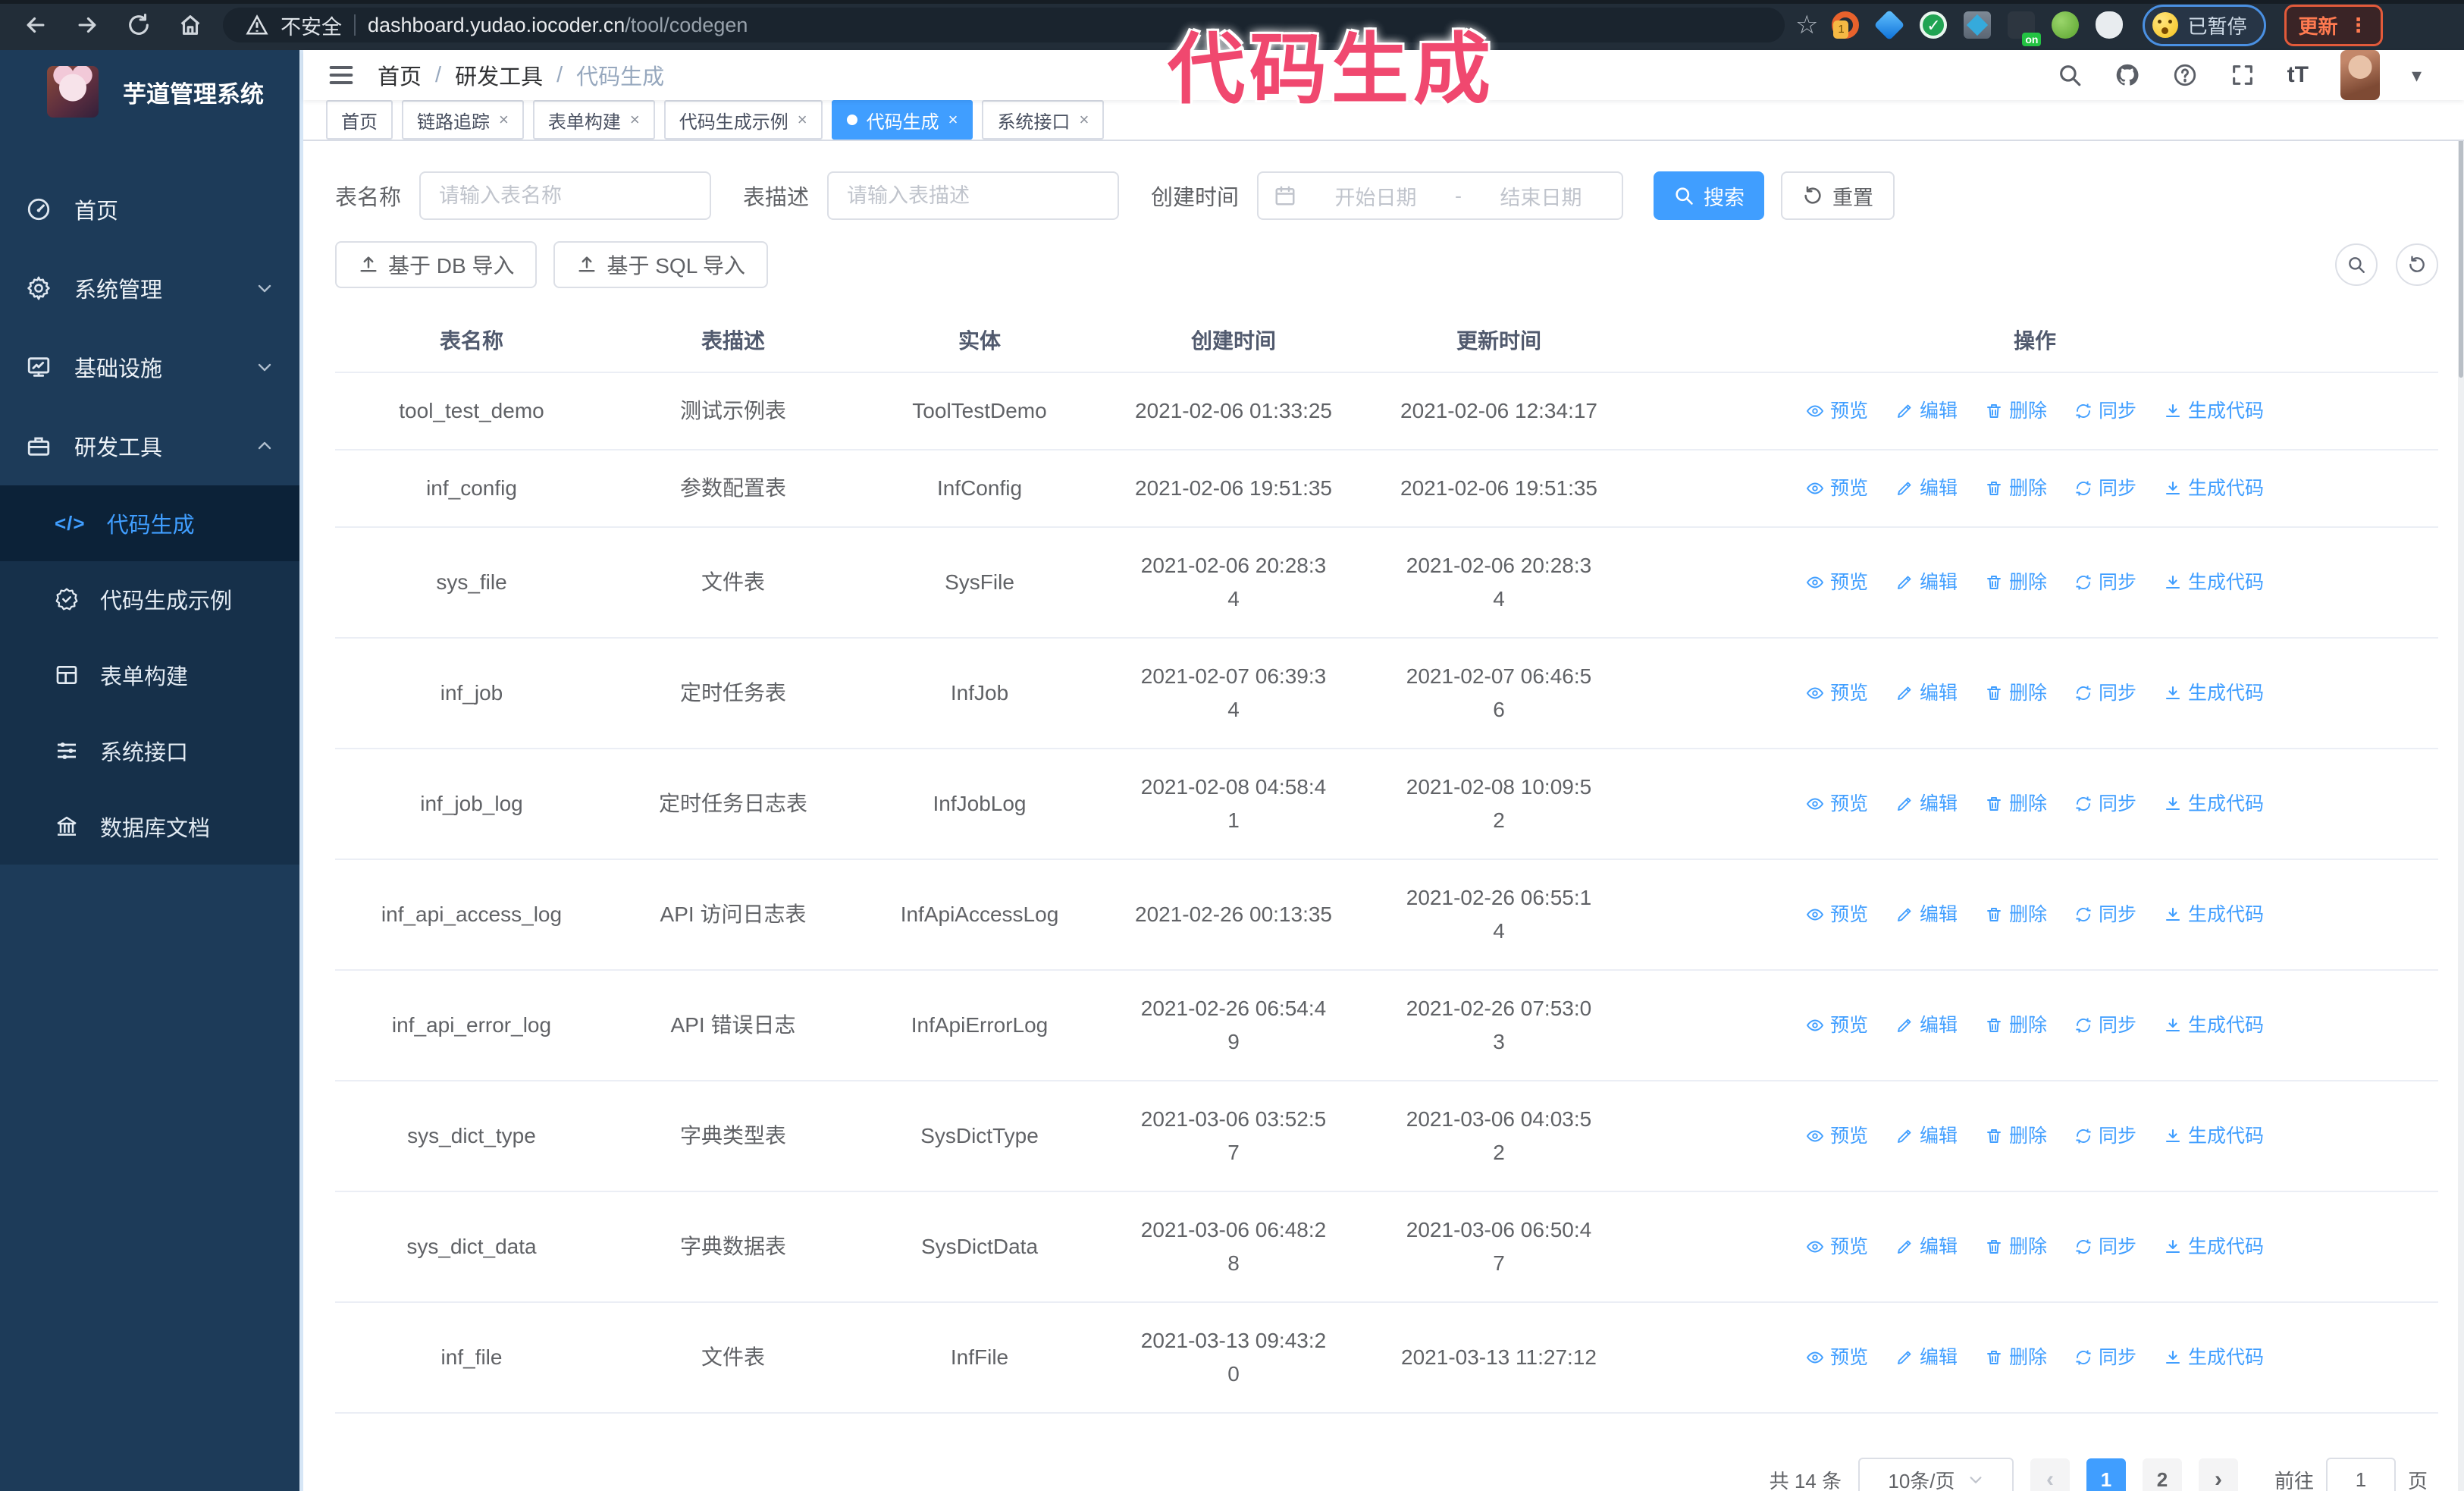 The image size is (2464, 1491). I want to click on extension-dark-icon: on, so click(2025, 28).